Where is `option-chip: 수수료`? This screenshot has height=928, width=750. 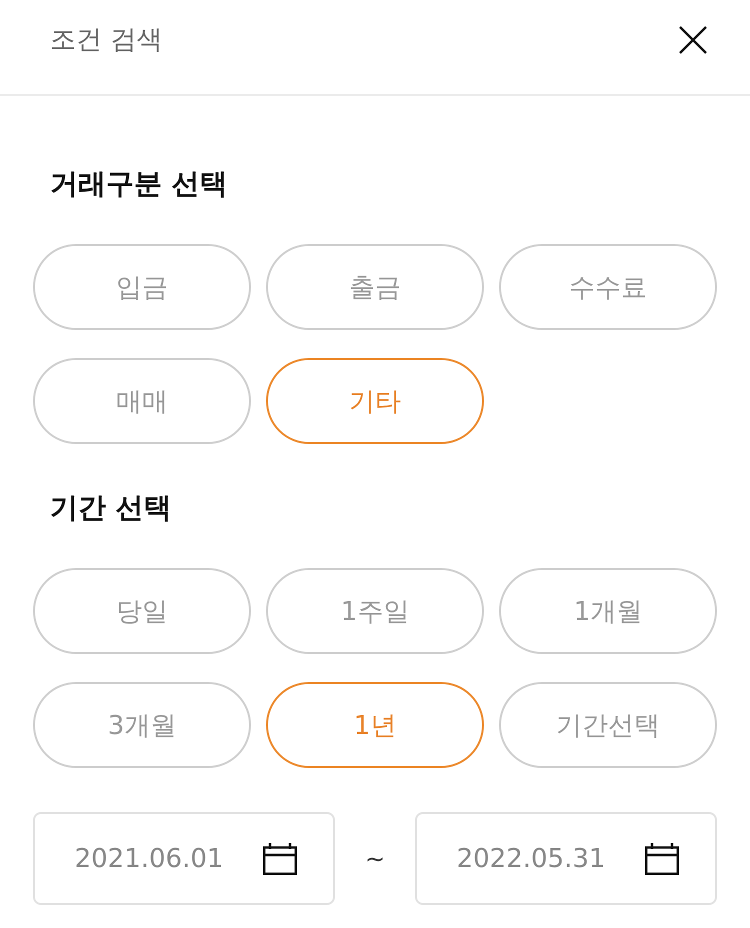 option-chip: 수수료 is located at coordinates (608, 287).